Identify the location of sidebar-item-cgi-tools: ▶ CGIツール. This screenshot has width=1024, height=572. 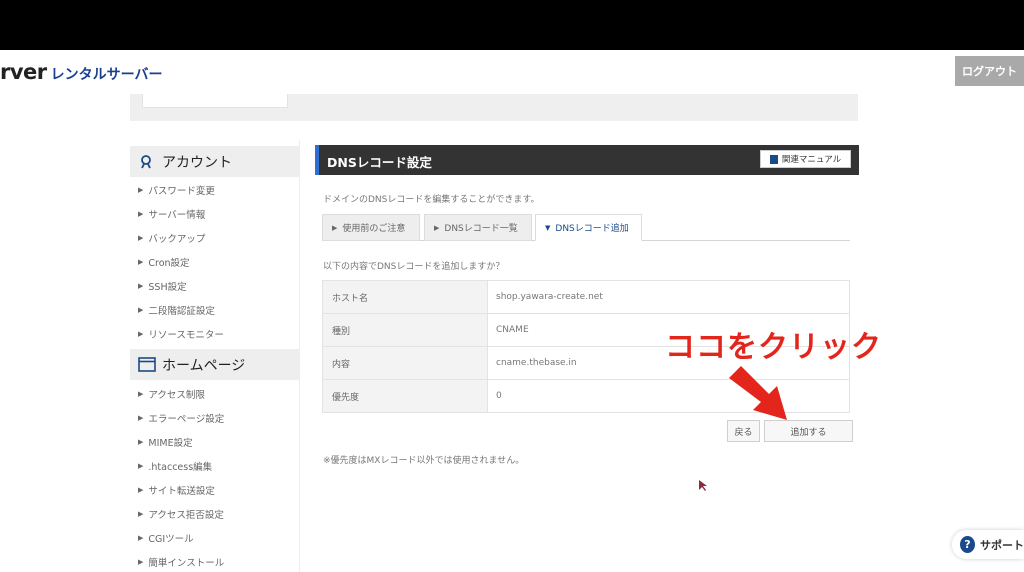
(166, 538).